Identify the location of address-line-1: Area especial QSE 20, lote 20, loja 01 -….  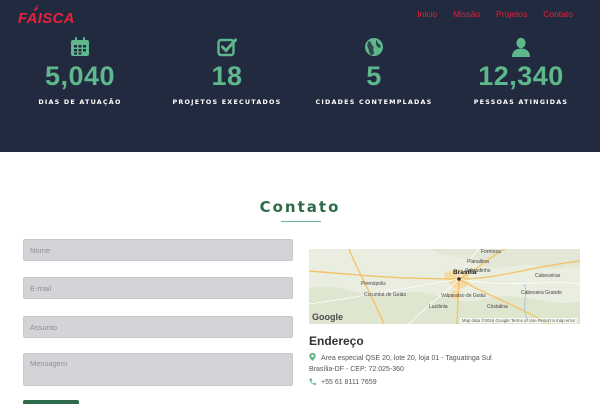
(406, 358).